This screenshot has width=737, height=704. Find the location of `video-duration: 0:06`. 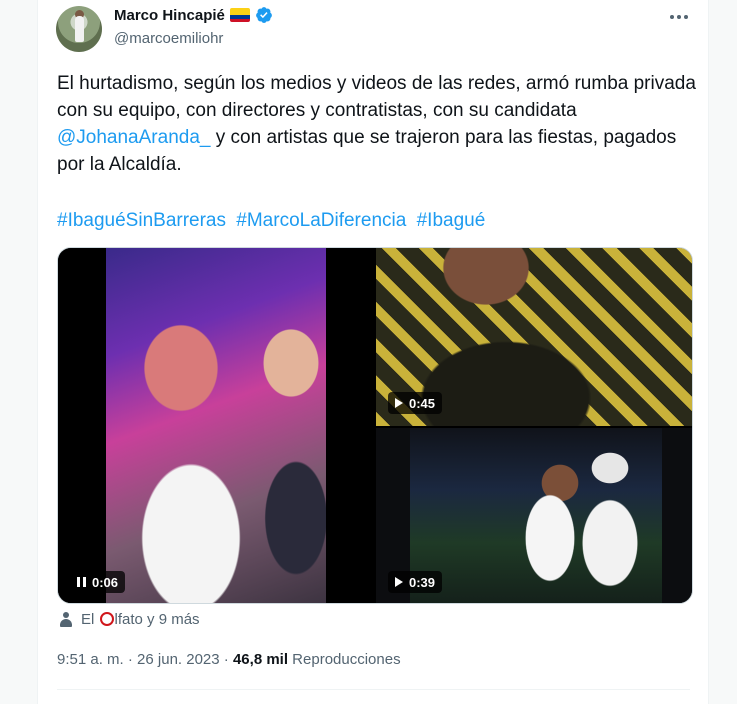

video-duration: 0:06 is located at coordinates (105, 582).